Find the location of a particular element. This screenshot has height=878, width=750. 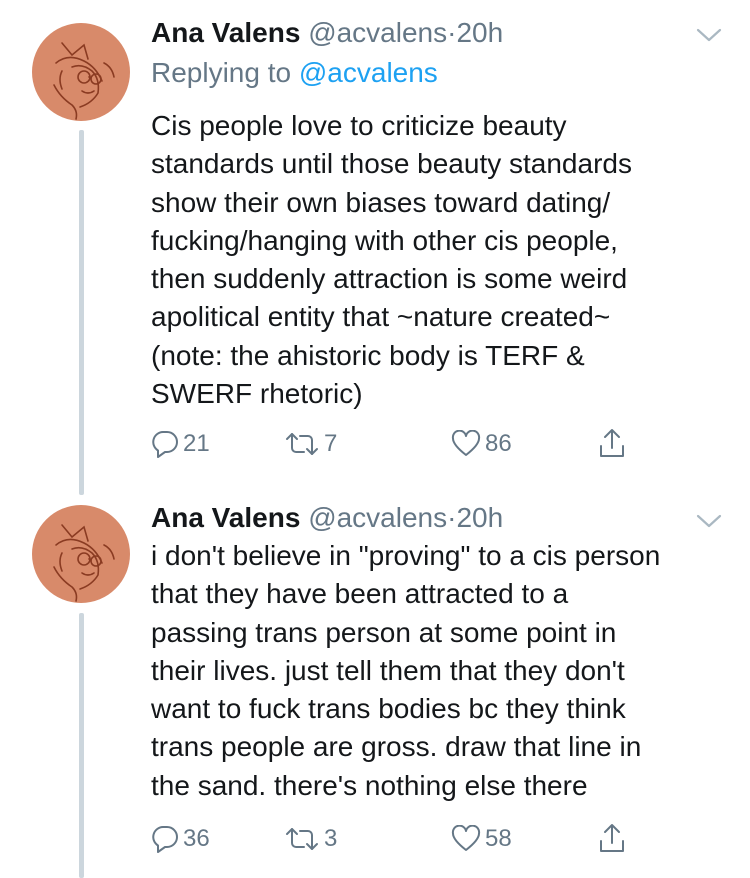

tweet-text-line: (note: the ahistoric body is TERF & is located at coordinates (368, 355).